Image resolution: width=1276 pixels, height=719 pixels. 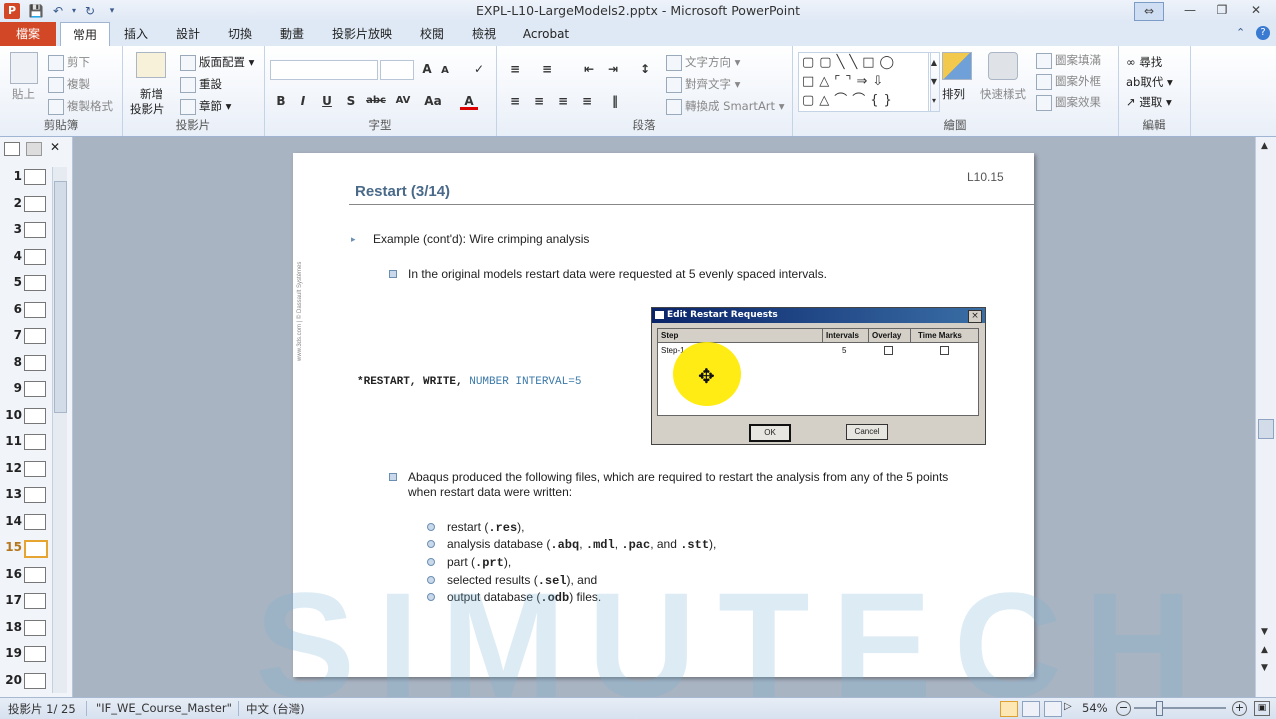 What do you see at coordinates (953, 94) in the screenshot?
I see `arrange-button: 排列` at bounding box center [953, 94].